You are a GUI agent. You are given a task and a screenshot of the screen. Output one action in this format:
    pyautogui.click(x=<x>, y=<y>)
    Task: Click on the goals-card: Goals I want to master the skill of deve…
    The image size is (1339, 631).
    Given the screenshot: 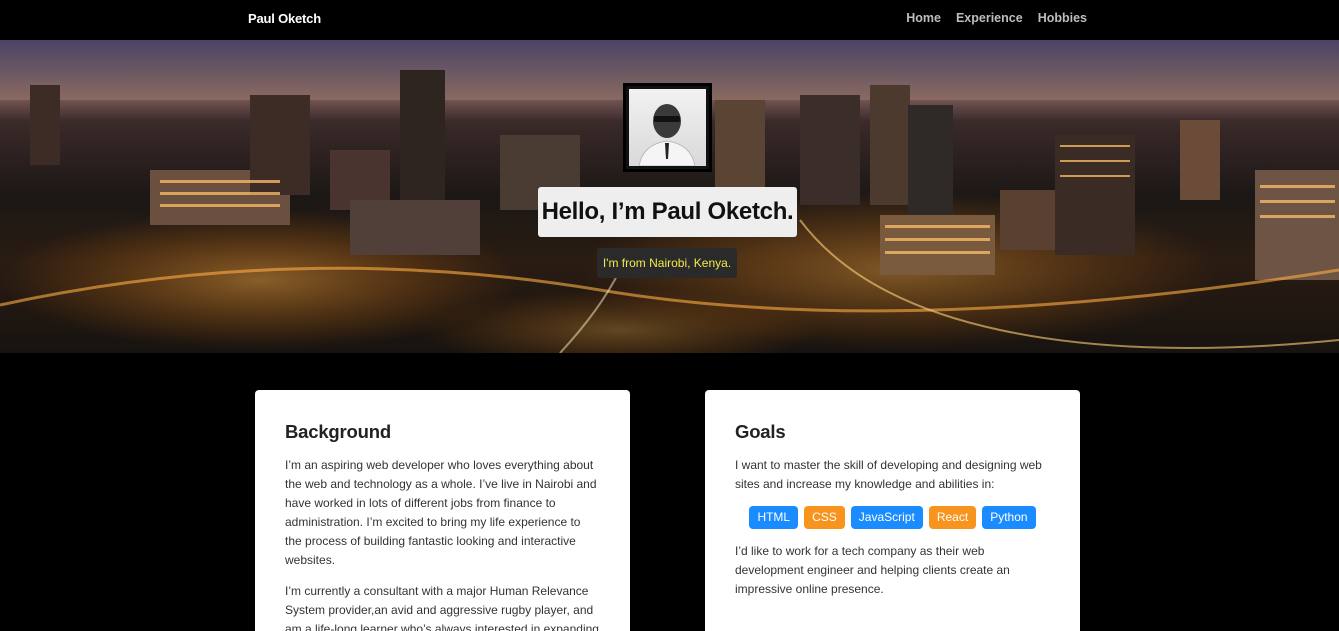 What is the action you would take?
    pyautogui.click(x=892, y=510)
    